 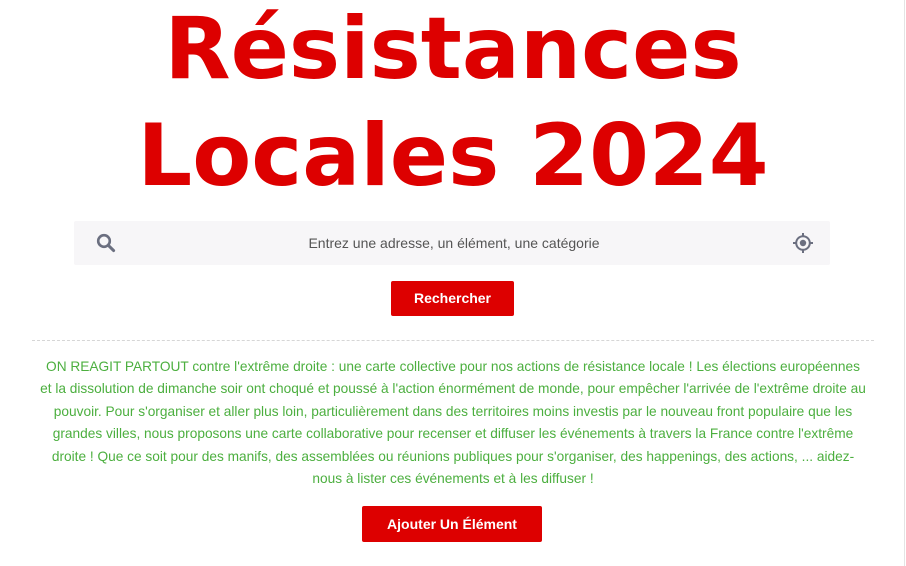 What do you see at coordinates (453, 340) in the screenshot?
I see `section-divider` at bounding box center [453, 340].